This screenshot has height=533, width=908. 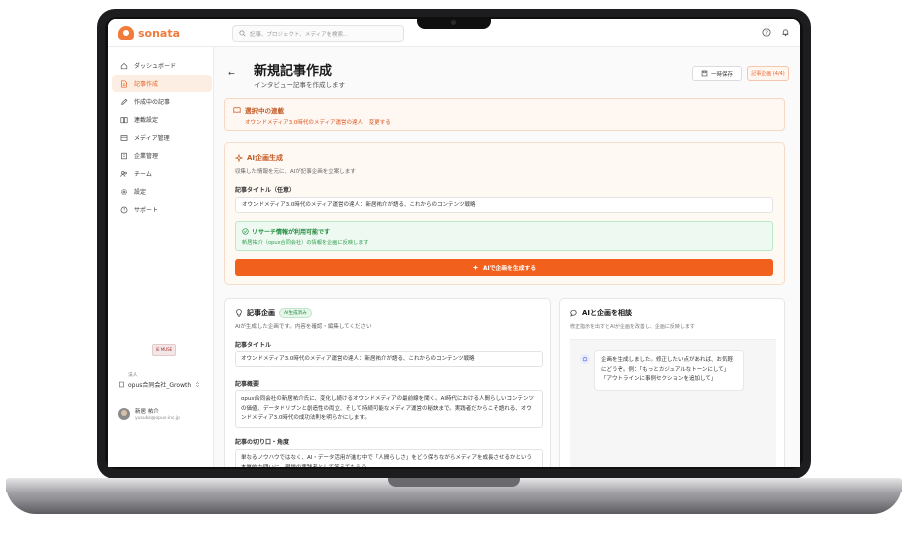 What do you see at coordinates (133, 375) in the screenshot?
I see `org-label: 法人` at bounding box center [133, 375].